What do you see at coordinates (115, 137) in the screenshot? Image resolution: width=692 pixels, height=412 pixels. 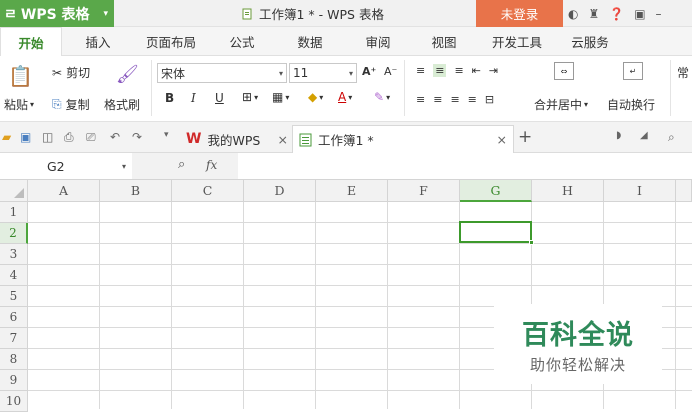 I see `undo-icon: ↶` at bounding box center [115, 137].